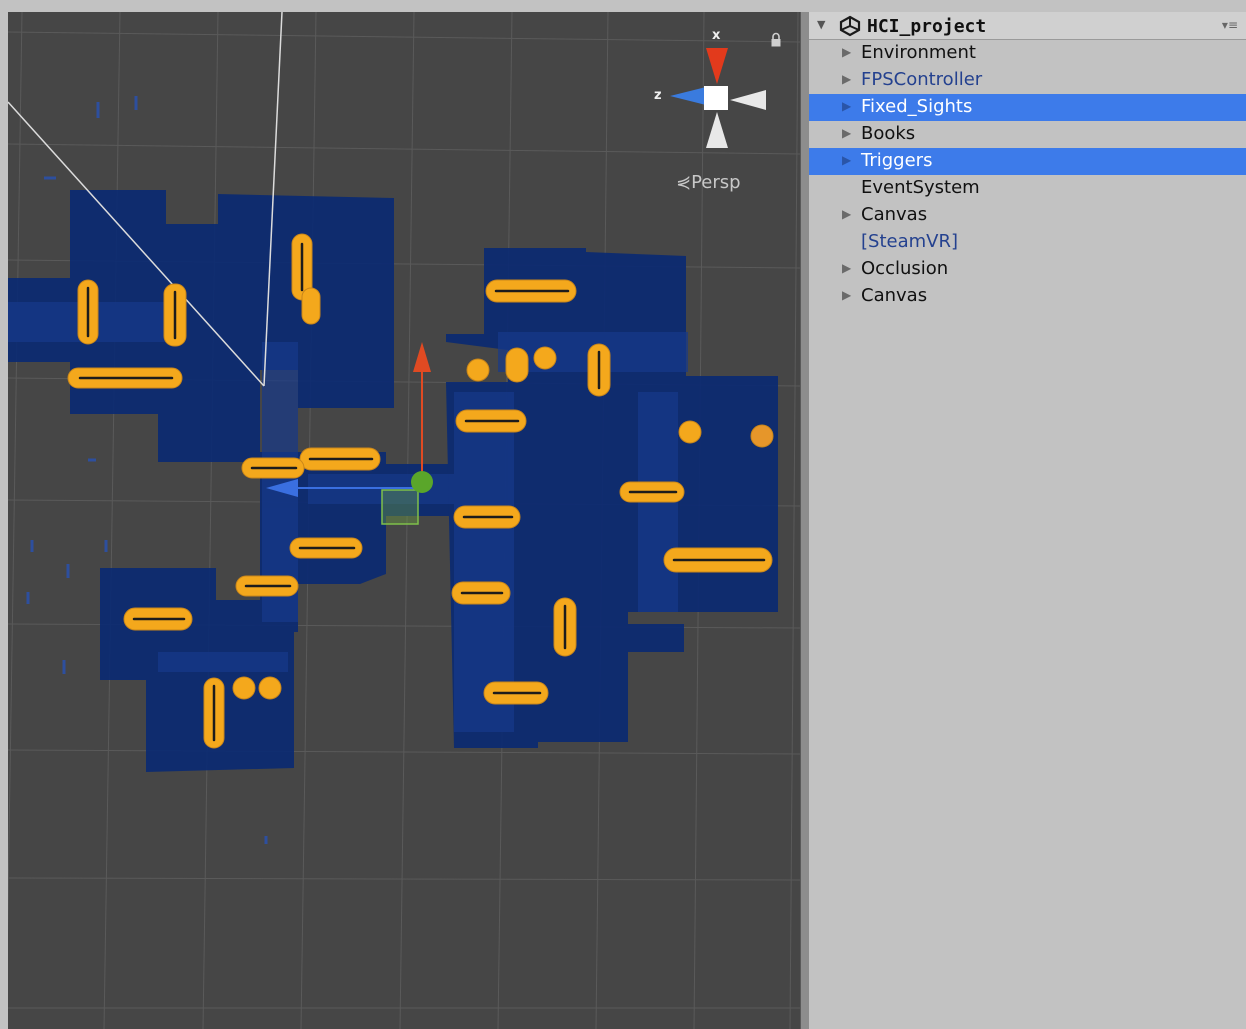 The image size is (1246, 1029). Describe the element at coordinates (716, 35) in the screenshot. I see `axis-x-label: x` at that location.